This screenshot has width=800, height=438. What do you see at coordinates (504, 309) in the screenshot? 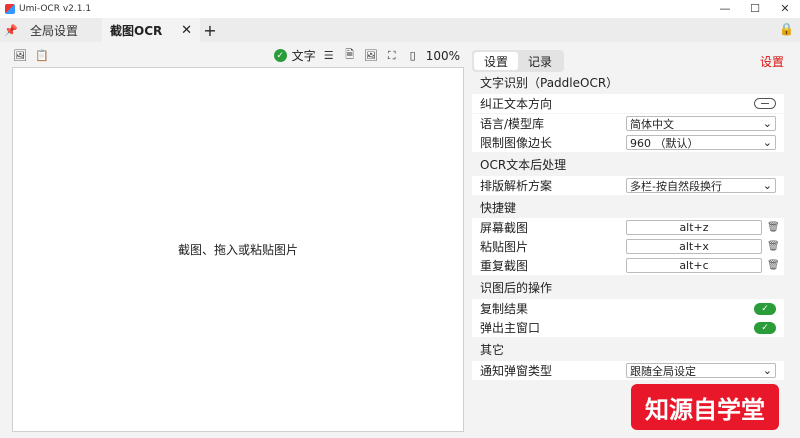
I see `row-label: 复制结果` at bounding box center [504, 309].